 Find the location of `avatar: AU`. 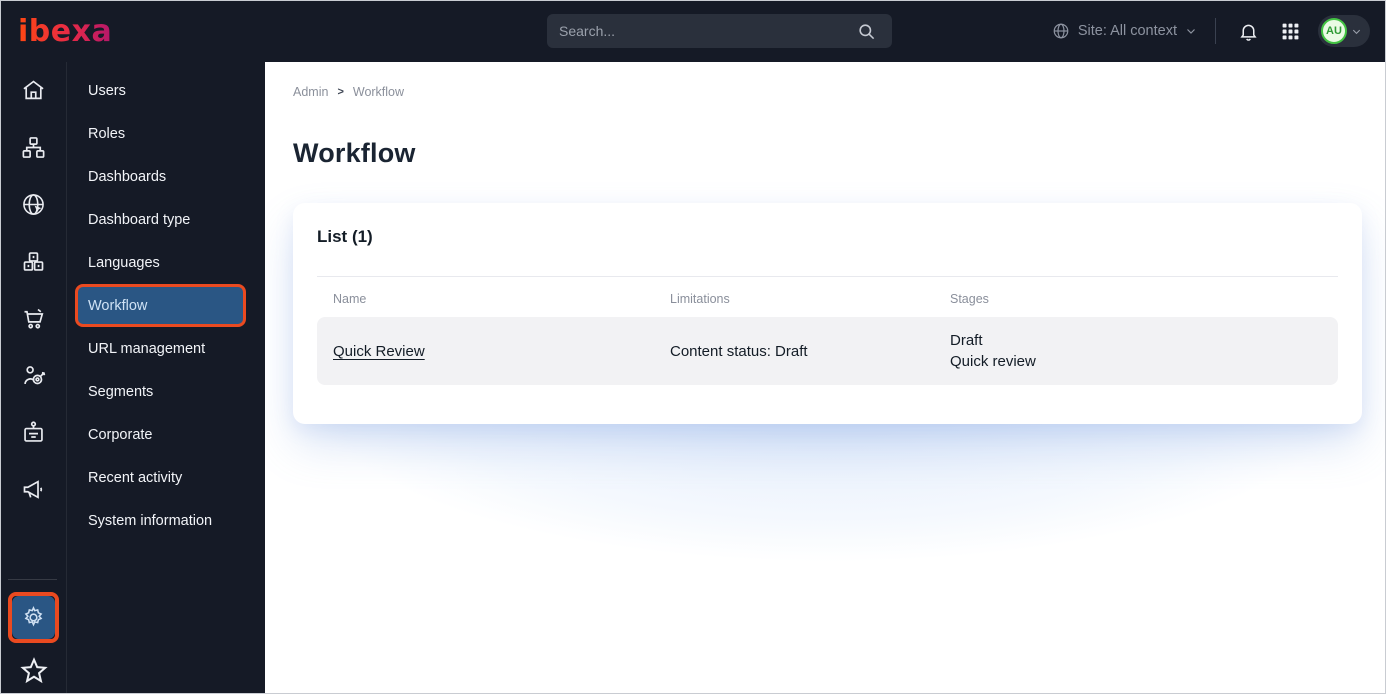

avatar: AU is located at coordinates (1334, 31).